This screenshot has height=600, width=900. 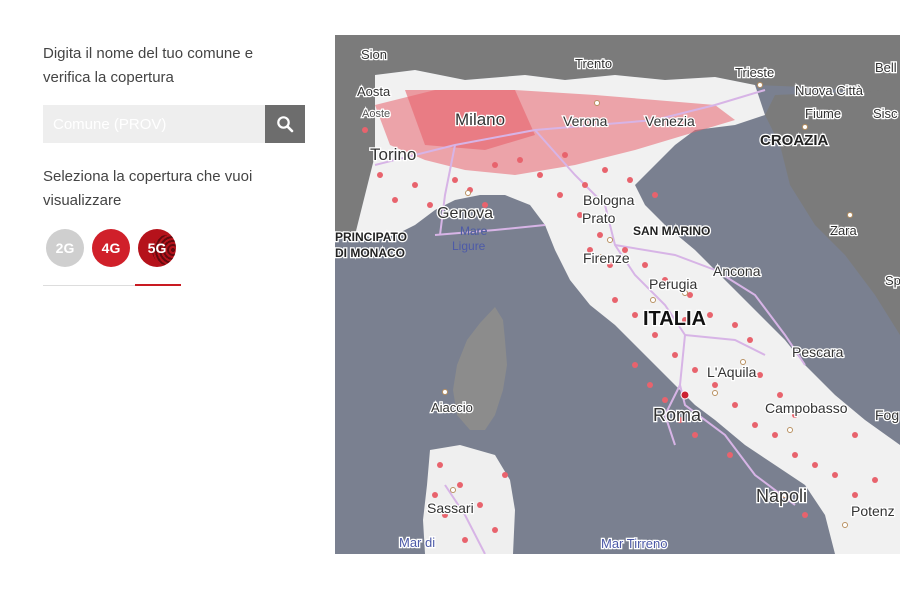 What do you see at coordinates (606, 258) in the screenshot?
I see `label-firenze: Firenze` at bounding box center [606, 258].